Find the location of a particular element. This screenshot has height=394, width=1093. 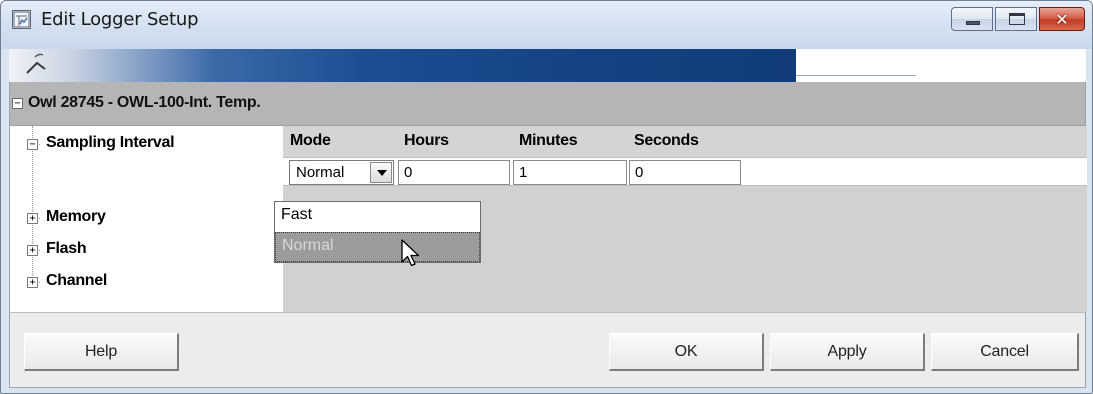

tree-item-flash: + Flash is located at coordinates (146, 250).